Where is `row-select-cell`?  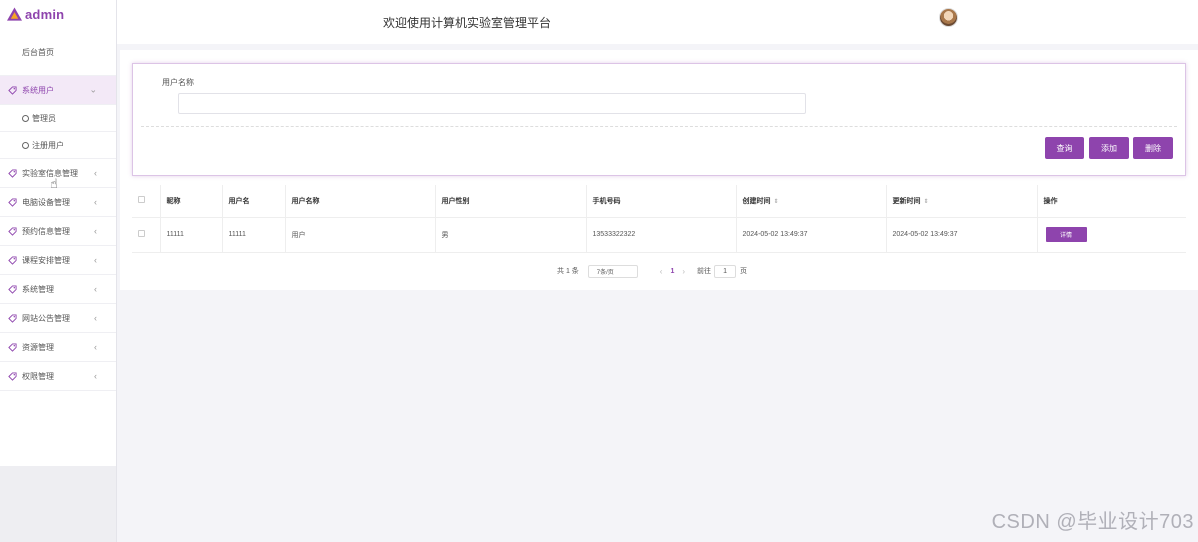 row-select-cell is located at coordinates (146, 235).